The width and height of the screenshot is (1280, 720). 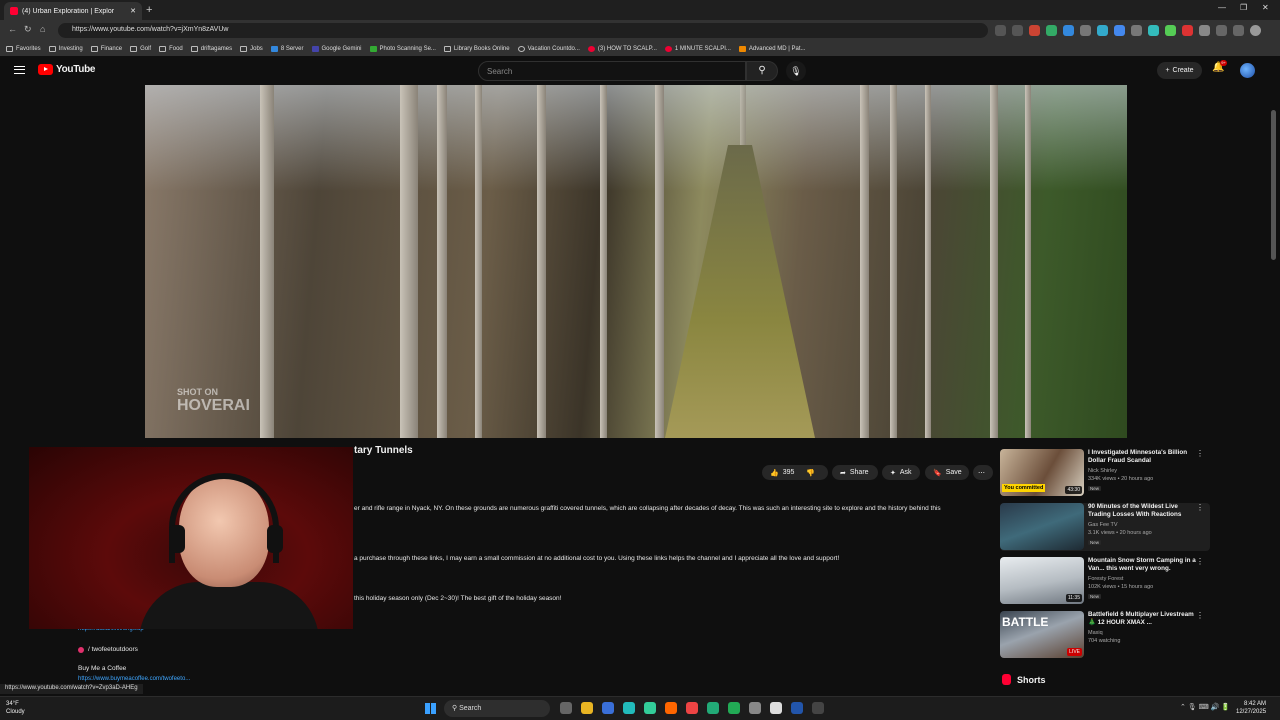 I want to click on video-thumbnail: BATTLE LIVE, so click(x=1042, y=634).